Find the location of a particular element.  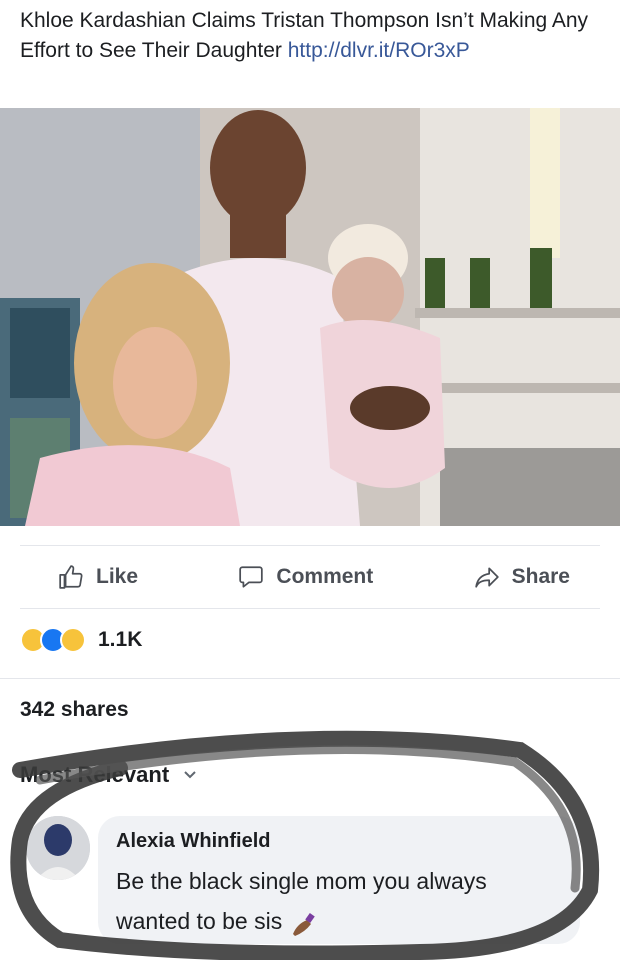

divider is located at coordinates (310, 678).